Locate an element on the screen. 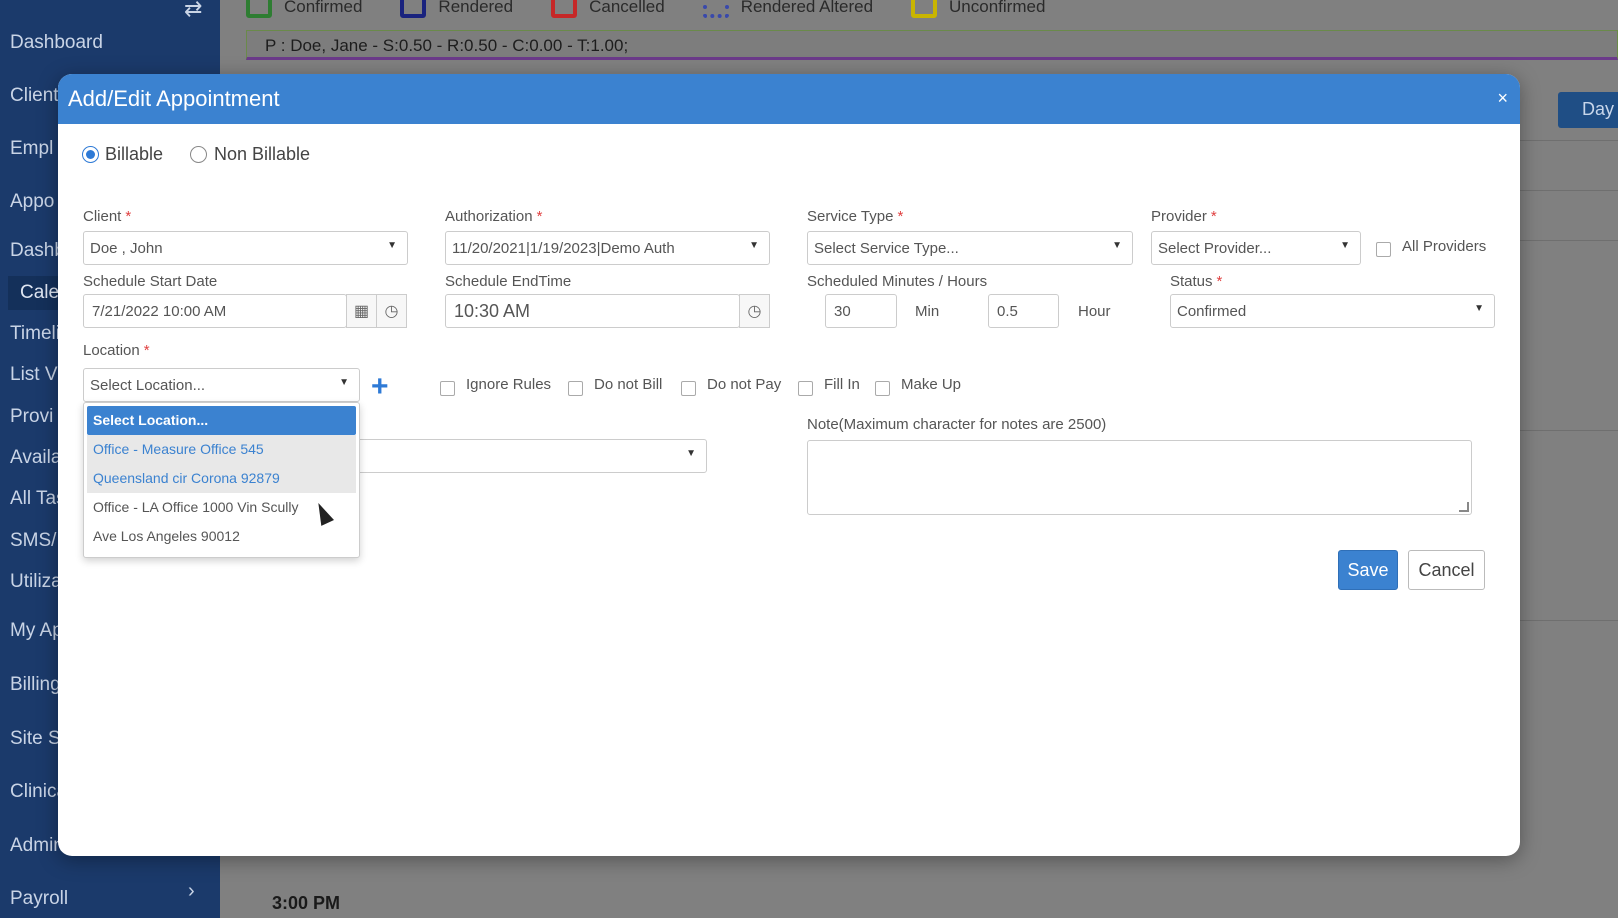 The image size is (1618, 918). legend-label: Rendered is located at coordinates (476, 8).